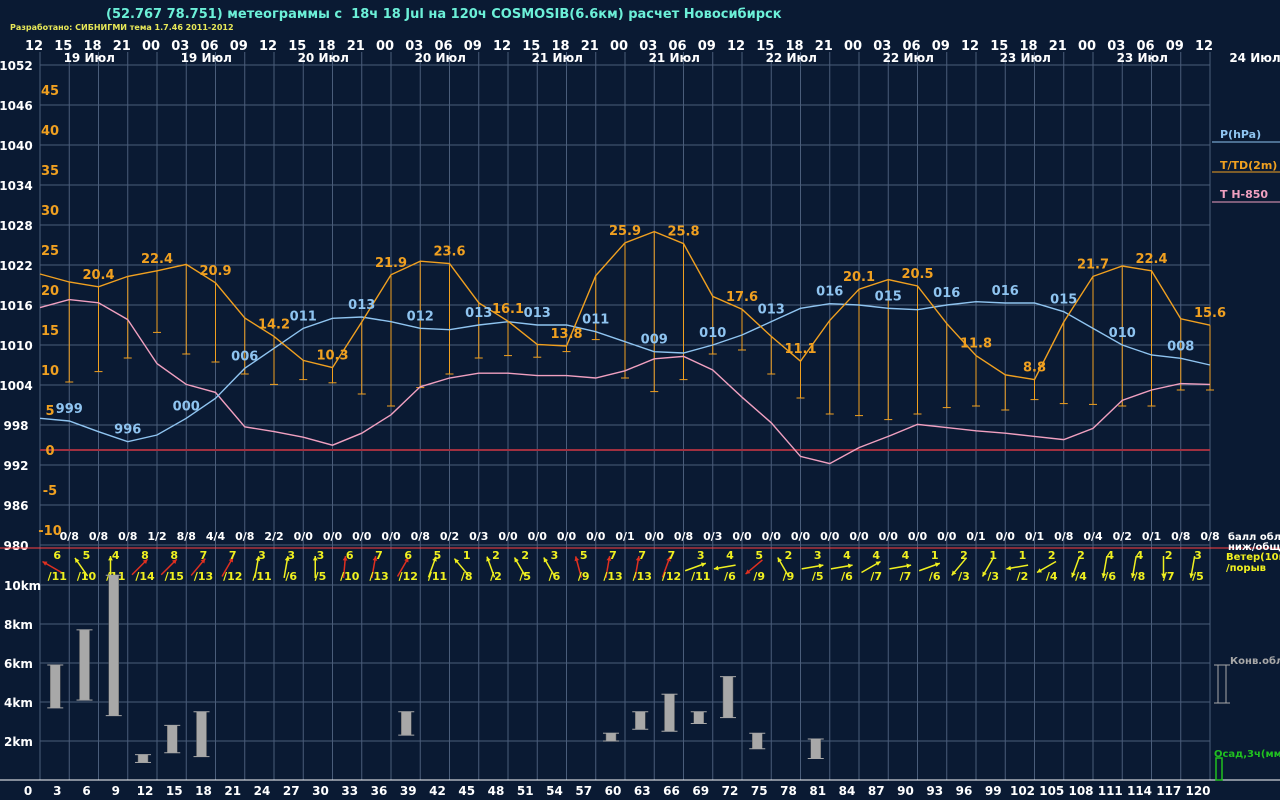  Describe the element at coordinates (379, 791) in the screenshot. I see `lead-hour-label: 36` at that location.